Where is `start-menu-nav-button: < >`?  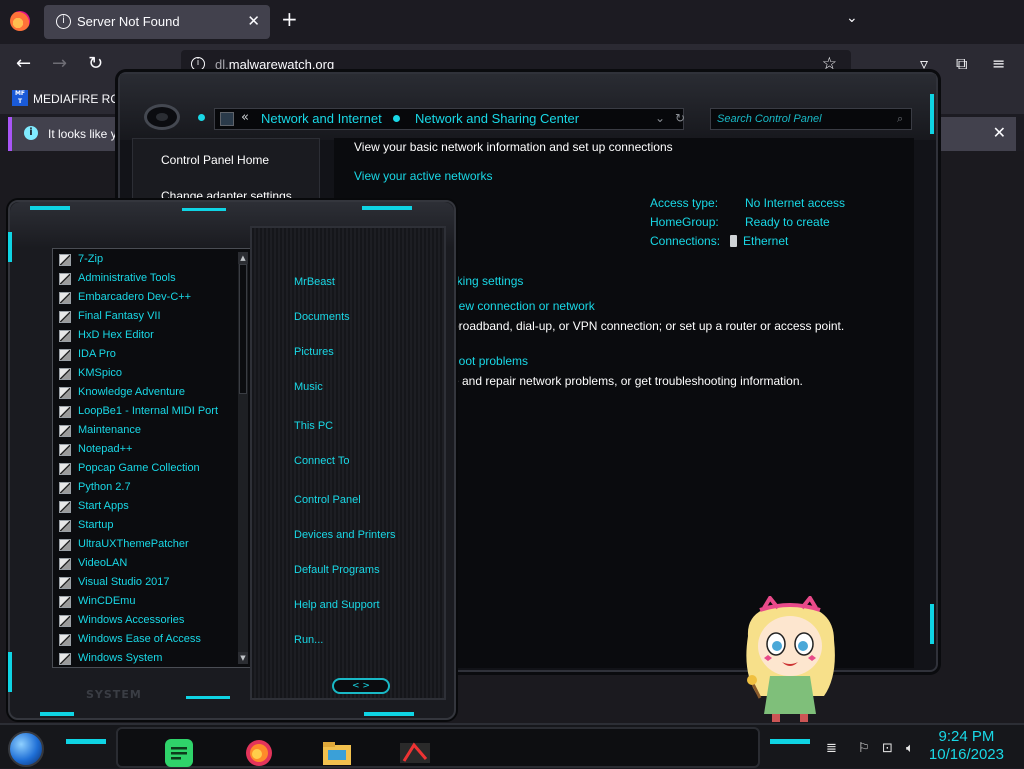 start-menu-nav-button: < > is located at coordinates (361, 686).